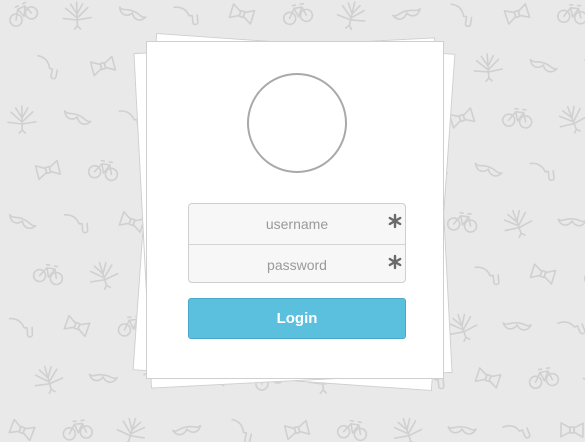 The width and height of the screenshot is (585, 442). I want to click on password-input, so click(297, 263).